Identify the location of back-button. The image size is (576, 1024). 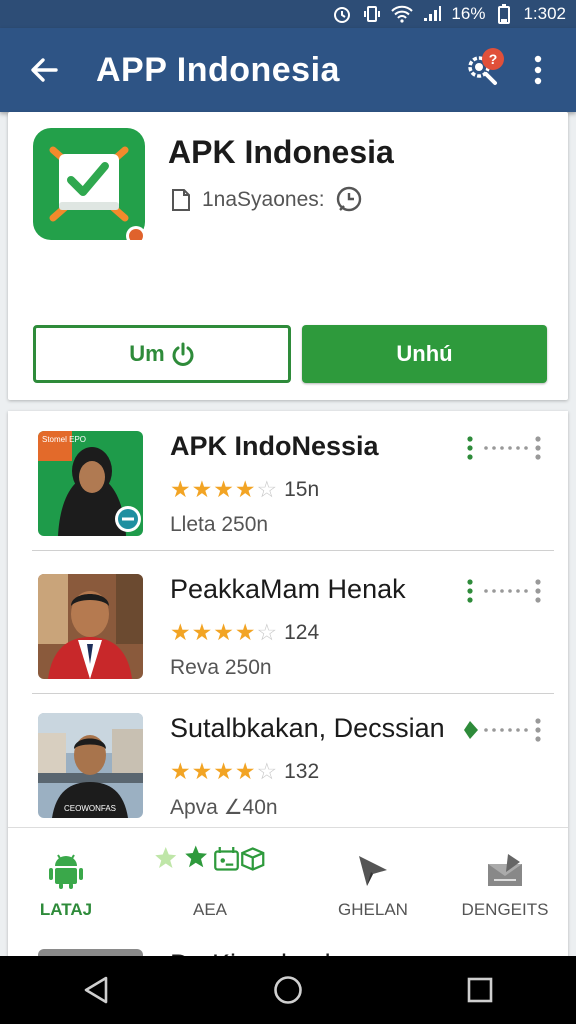
(44, 70).